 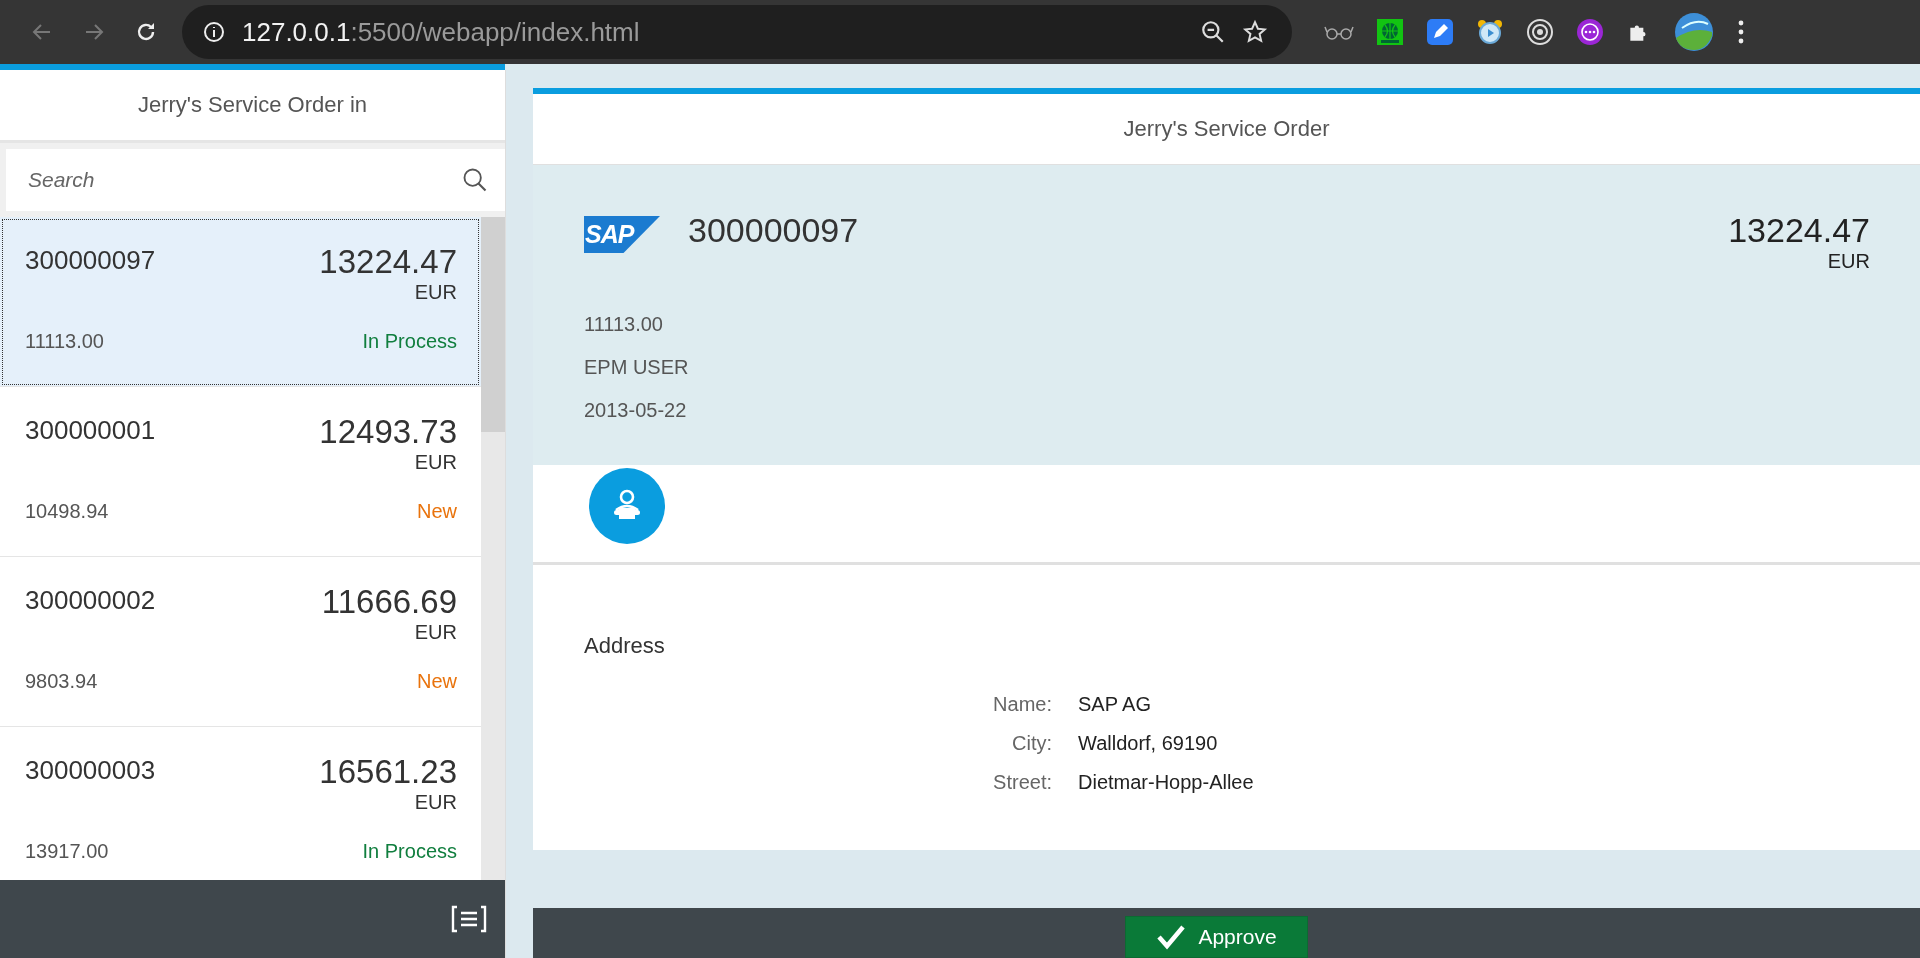 I want to click on dots-circle-icon, so click(x=1590, y=32).